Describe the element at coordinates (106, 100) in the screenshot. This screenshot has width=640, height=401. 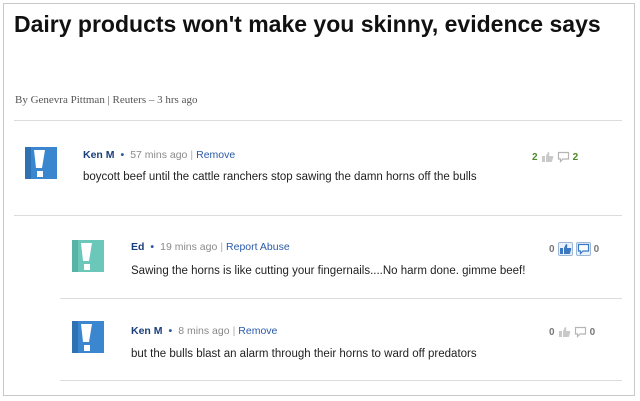
I see `article-byline: By Genevra Pittman | Reuters – 3 hrs ago` at that location.